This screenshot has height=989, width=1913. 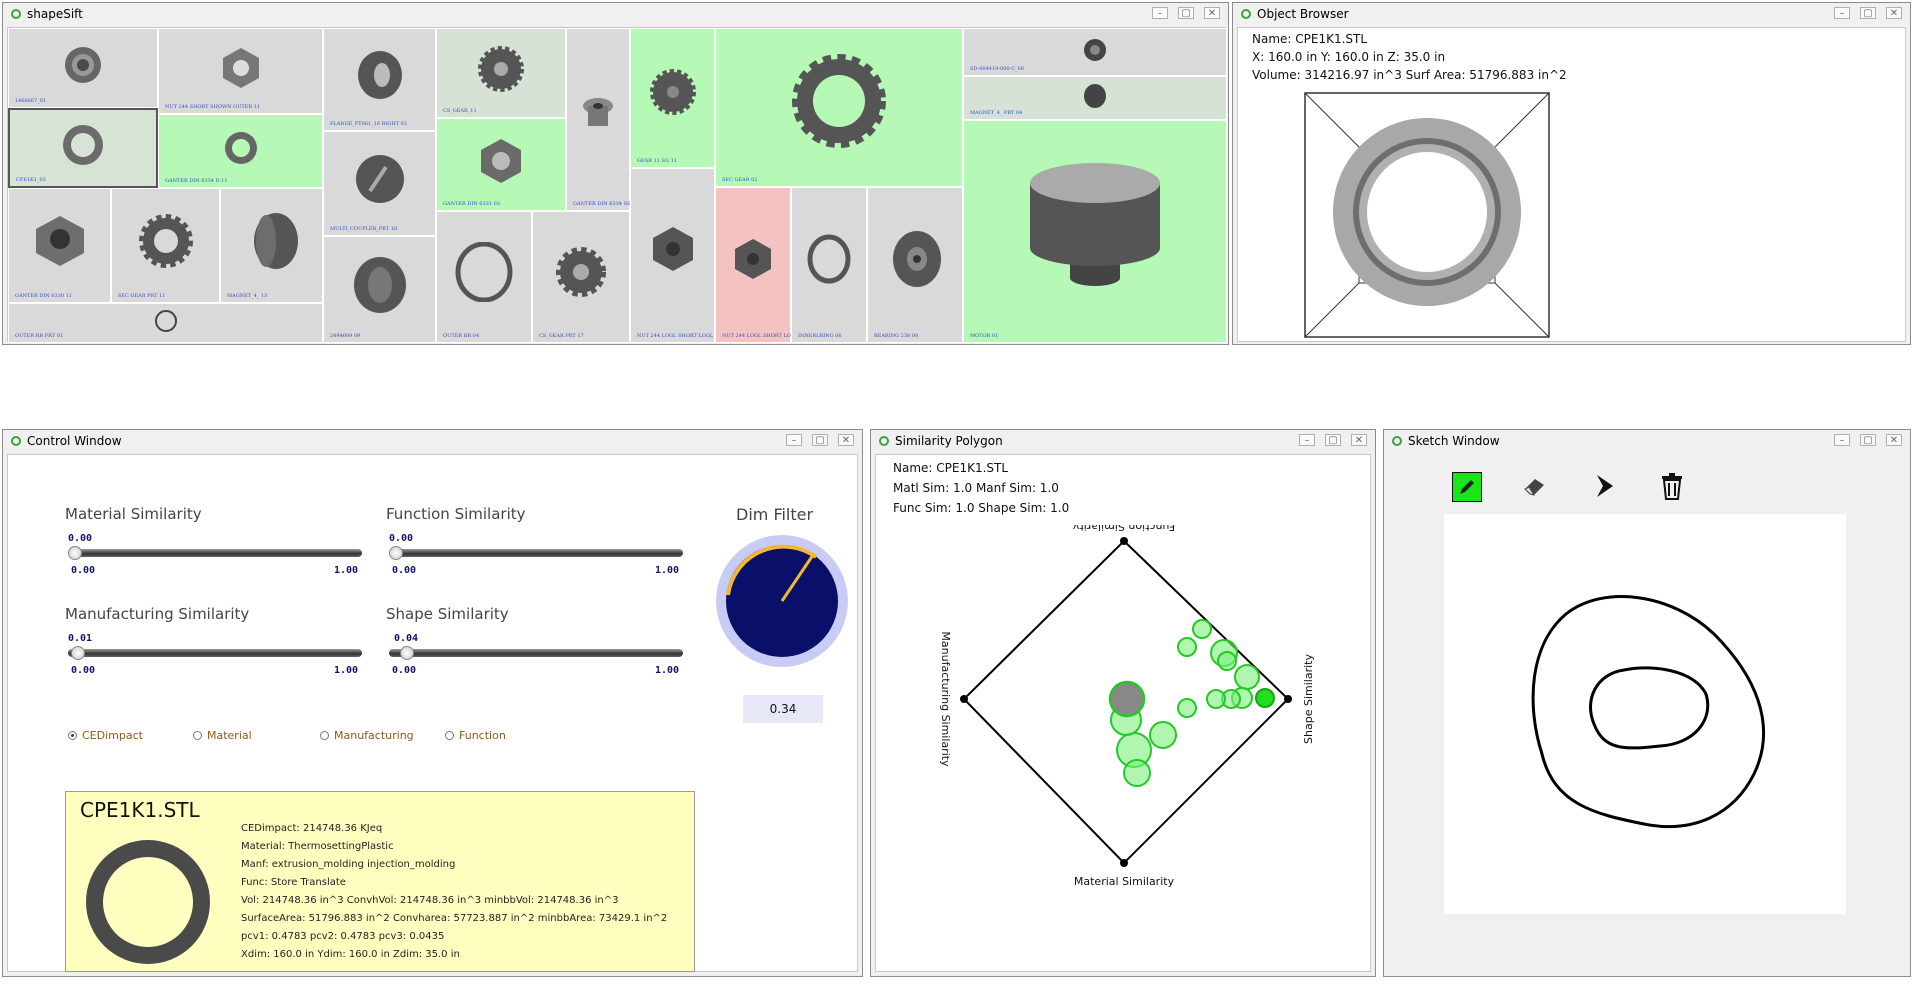 I want to click on trash-icon, so click(x=1672, y=486).